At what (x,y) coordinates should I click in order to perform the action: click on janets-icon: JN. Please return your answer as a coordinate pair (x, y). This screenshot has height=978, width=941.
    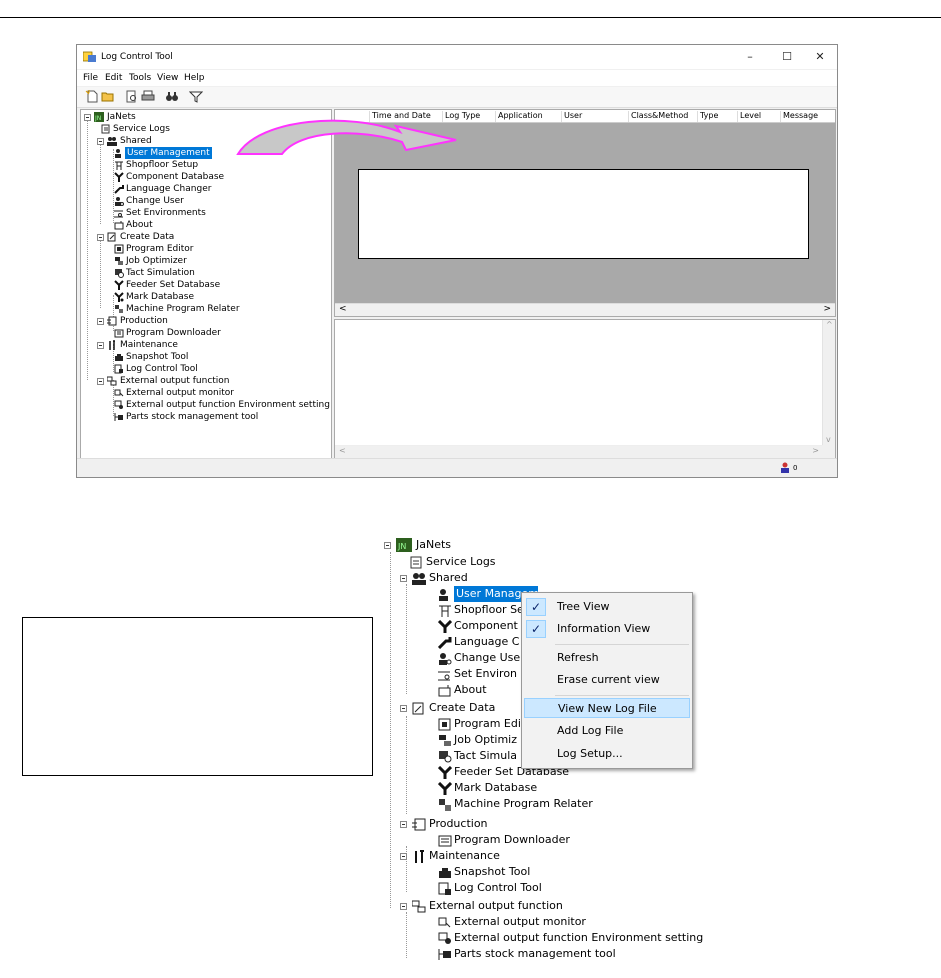
    Looking at the image, I should click on (404, 545).